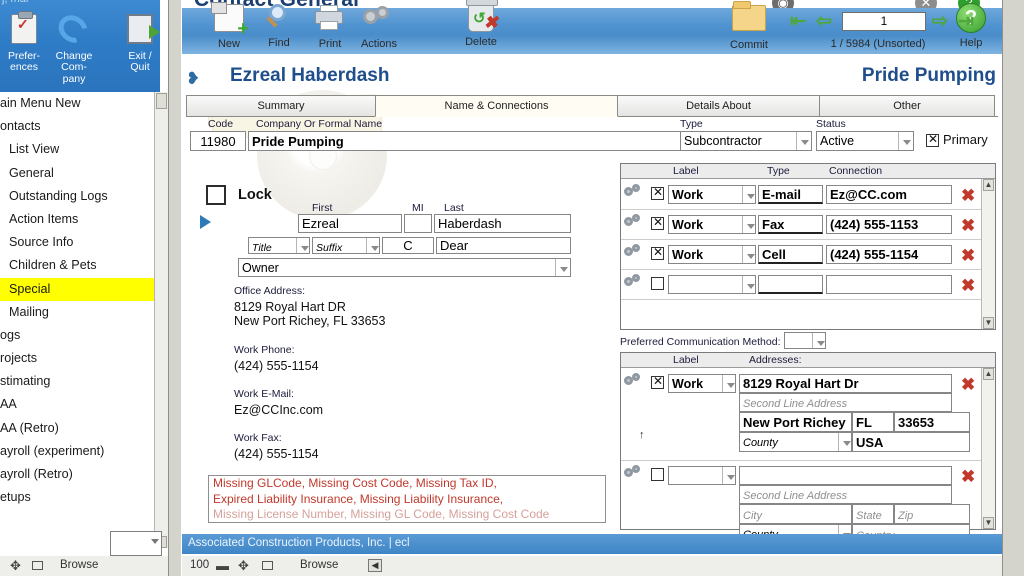 The height and width of the screenshot is (576, 1024). I want to click on connection-row: ✖, so click(808, 285).